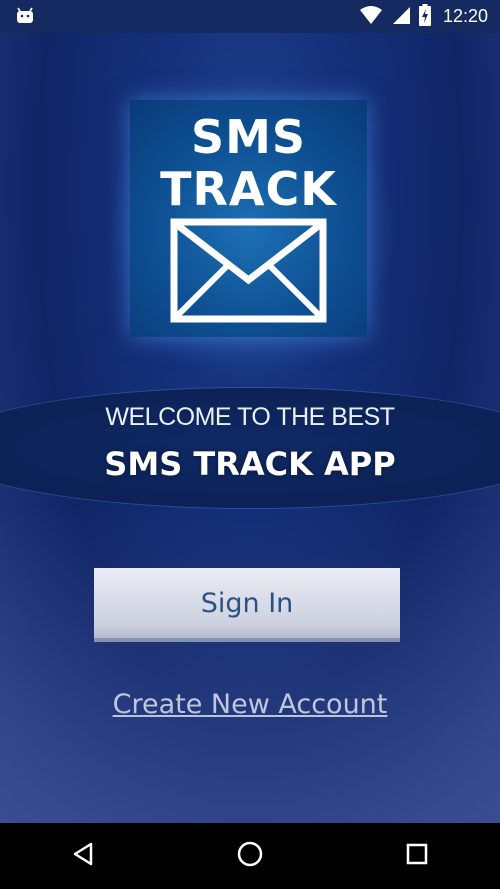 The width and height of the screenshot is (500, 889). What do you see at coordinates (248, 137) in the screenshot?
I see `logo-line-1: SMS` at bounding box center [248, 137].